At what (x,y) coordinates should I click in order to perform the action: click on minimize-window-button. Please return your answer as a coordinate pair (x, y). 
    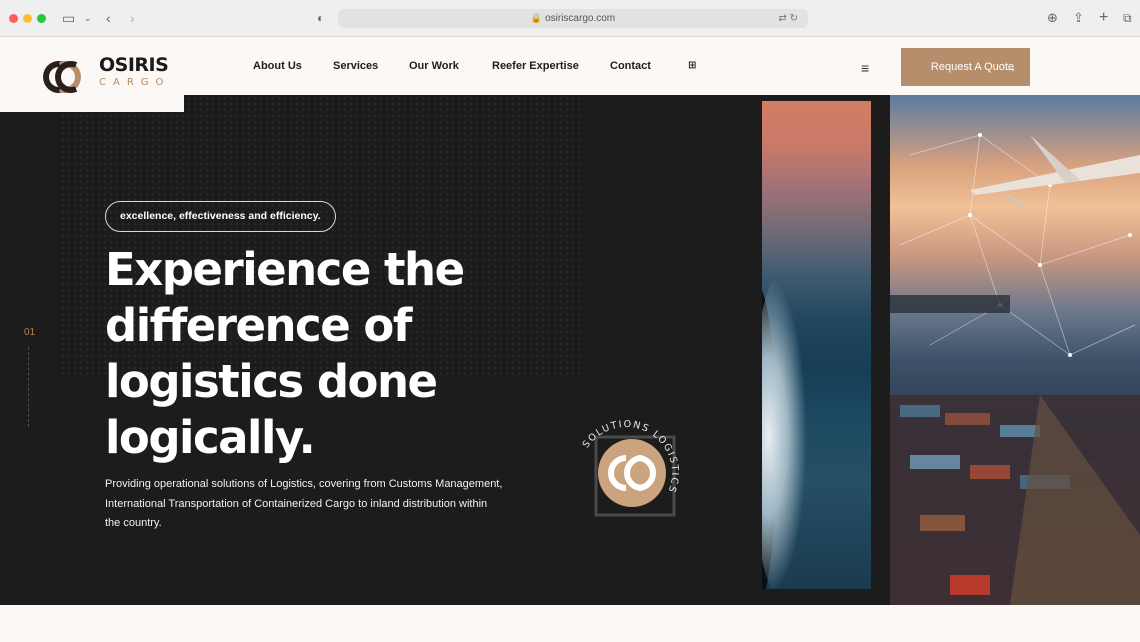
    Looking at the image, I should click on (27, 18).